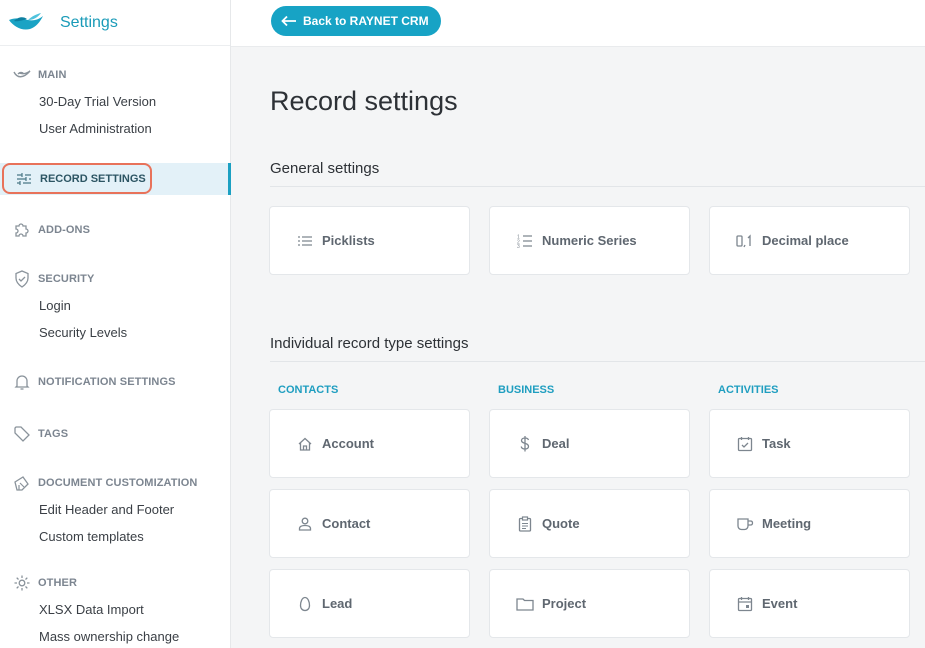 The image size is (925, 648). I want to click on calendar-icon, so click(745, 604).